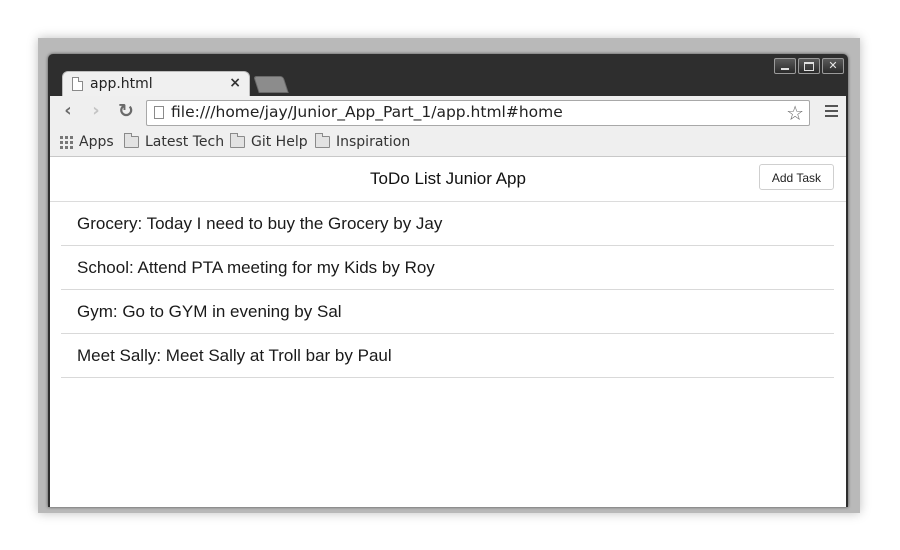  Describe the element at coordinates (96, 142) in the screenshot. I see `bookmark-label: Apps` at that location.